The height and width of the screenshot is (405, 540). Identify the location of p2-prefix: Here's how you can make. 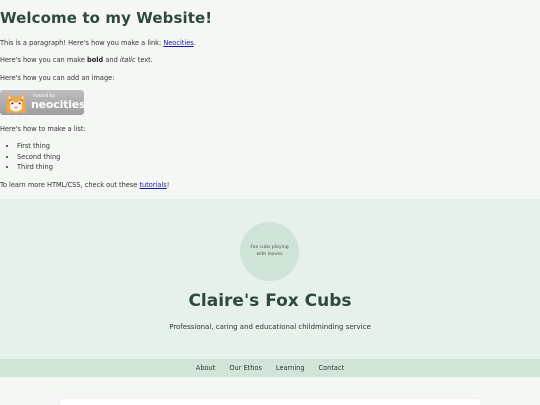
(44, 60).